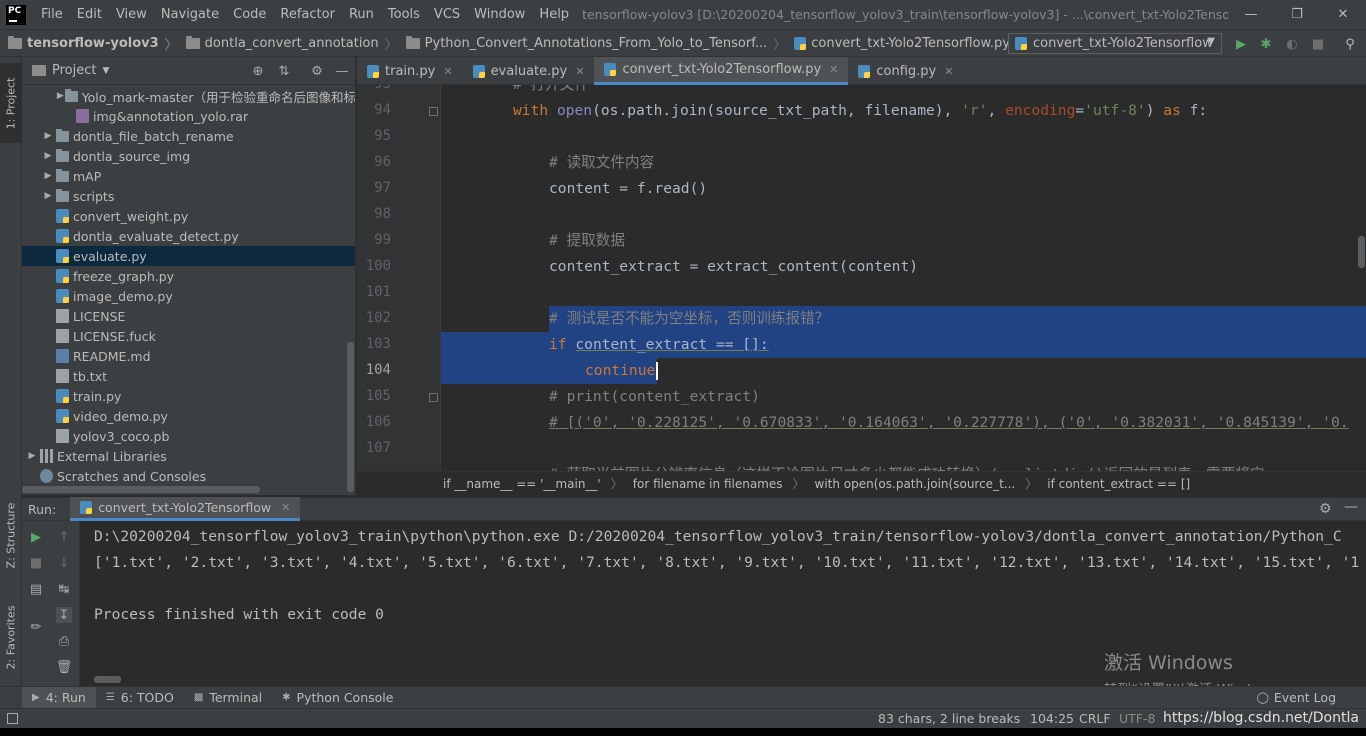 This screenshot has width=1366, height=736. I want to click on run-configuration-select: convert_txt-Yolo2Tensorflow ▼, so click(1115, 43).